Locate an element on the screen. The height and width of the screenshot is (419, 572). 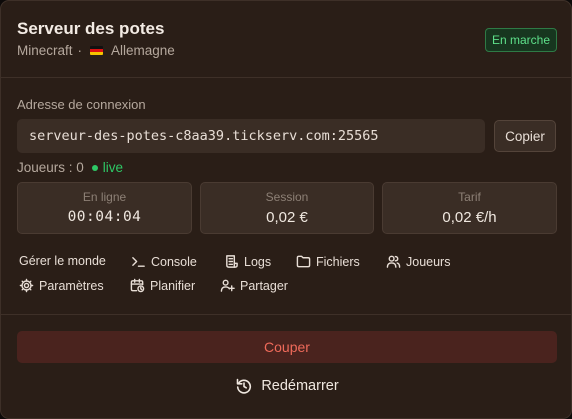
share-button: Partager is located at coordinates (254, 285).